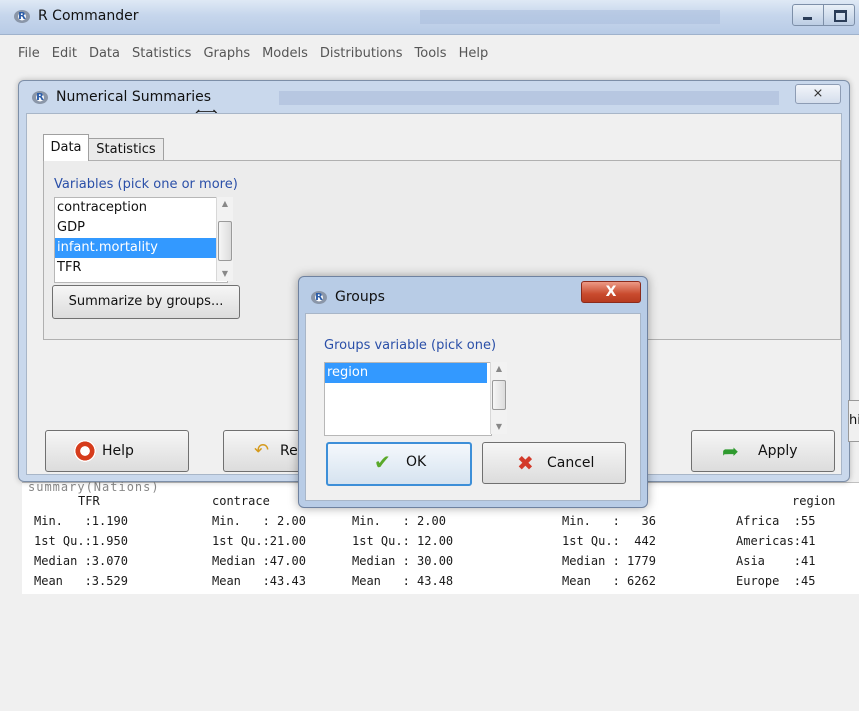 This screenshot has height=711, width=859. Describe the element at coordinates (141, 208) in the screenshot. I see `list-item: contraception` at that location.